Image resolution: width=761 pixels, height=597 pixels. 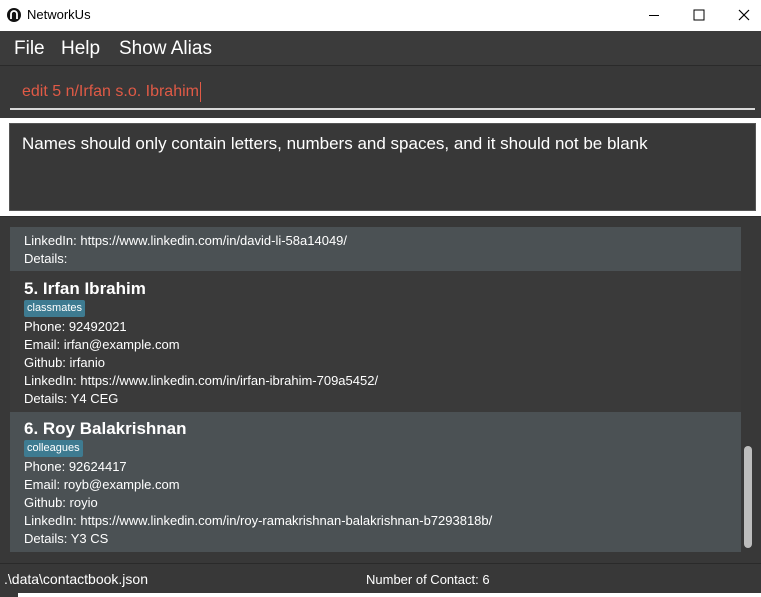 I want to click on app-logo-icon, so click(x=14, y=15).